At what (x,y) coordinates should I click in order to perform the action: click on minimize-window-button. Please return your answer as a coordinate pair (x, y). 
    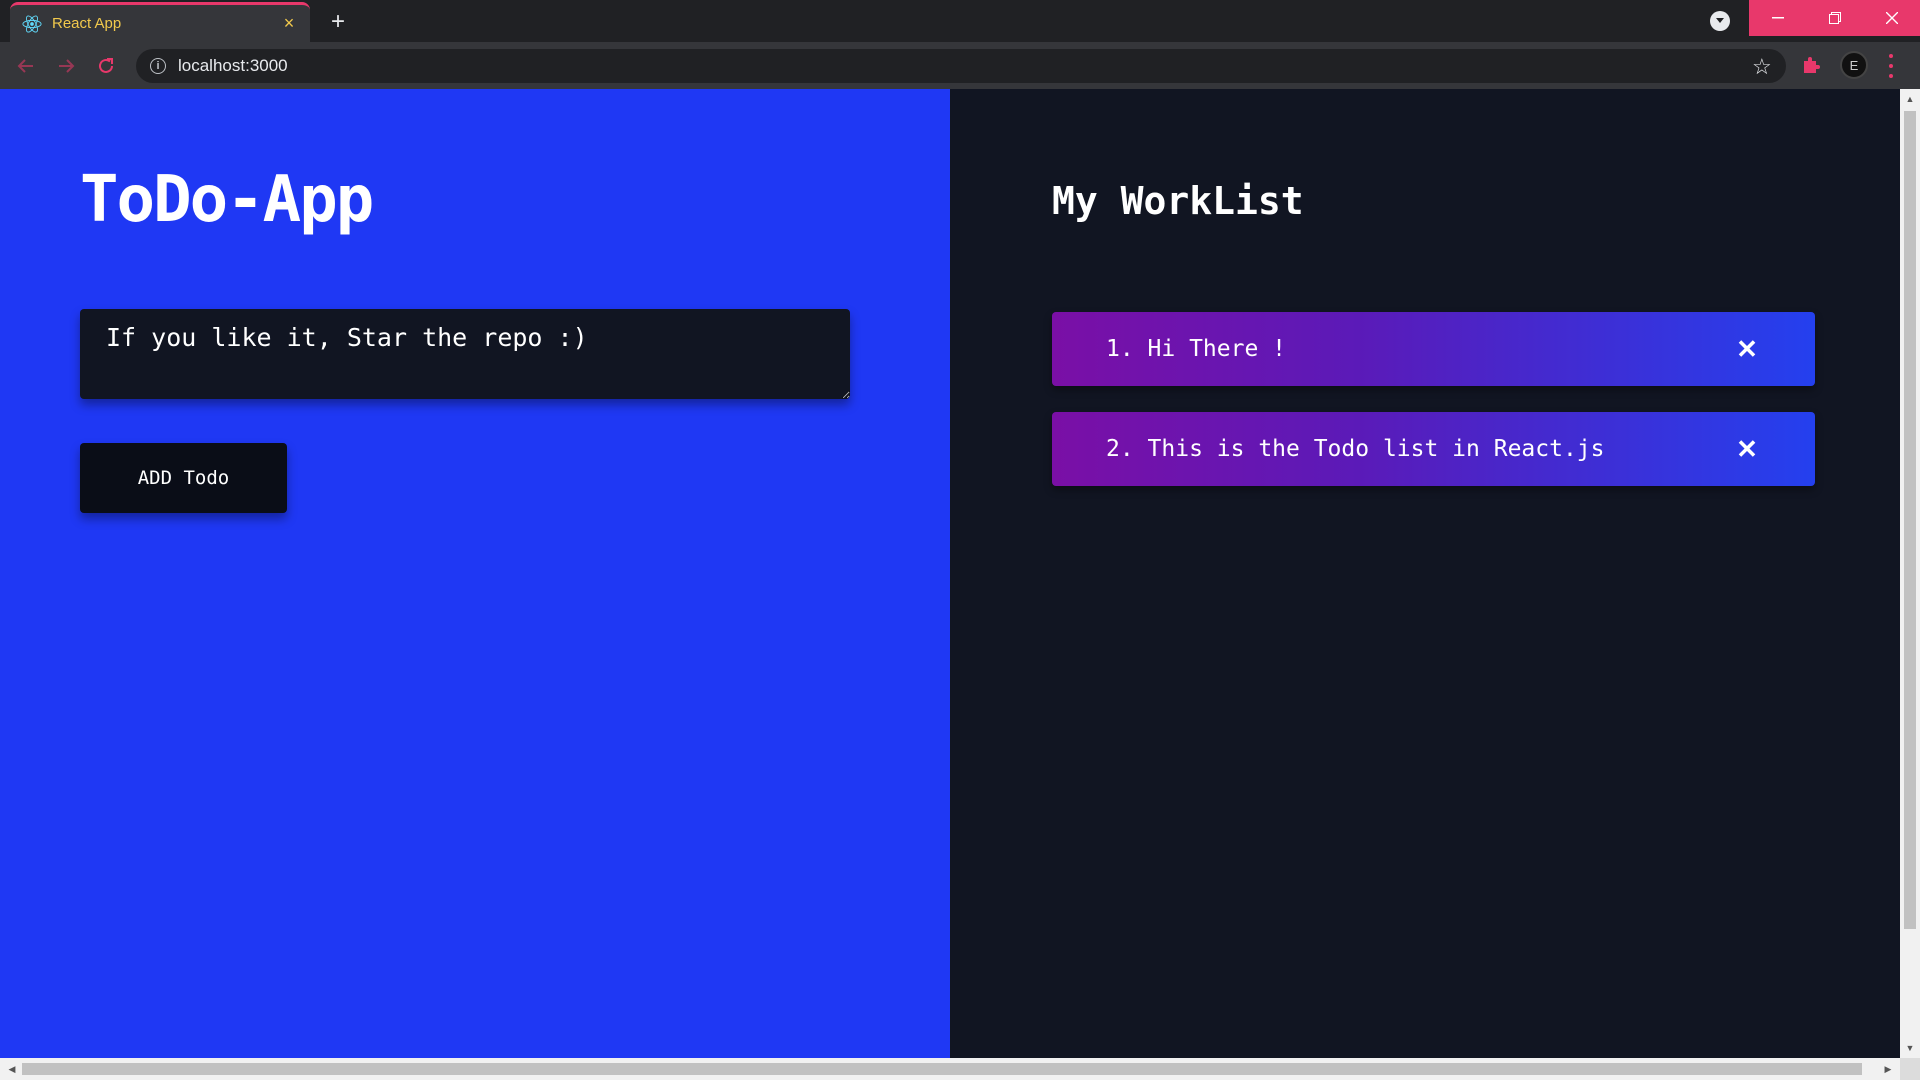
    Looking at the image, I should click on (1777, 18).